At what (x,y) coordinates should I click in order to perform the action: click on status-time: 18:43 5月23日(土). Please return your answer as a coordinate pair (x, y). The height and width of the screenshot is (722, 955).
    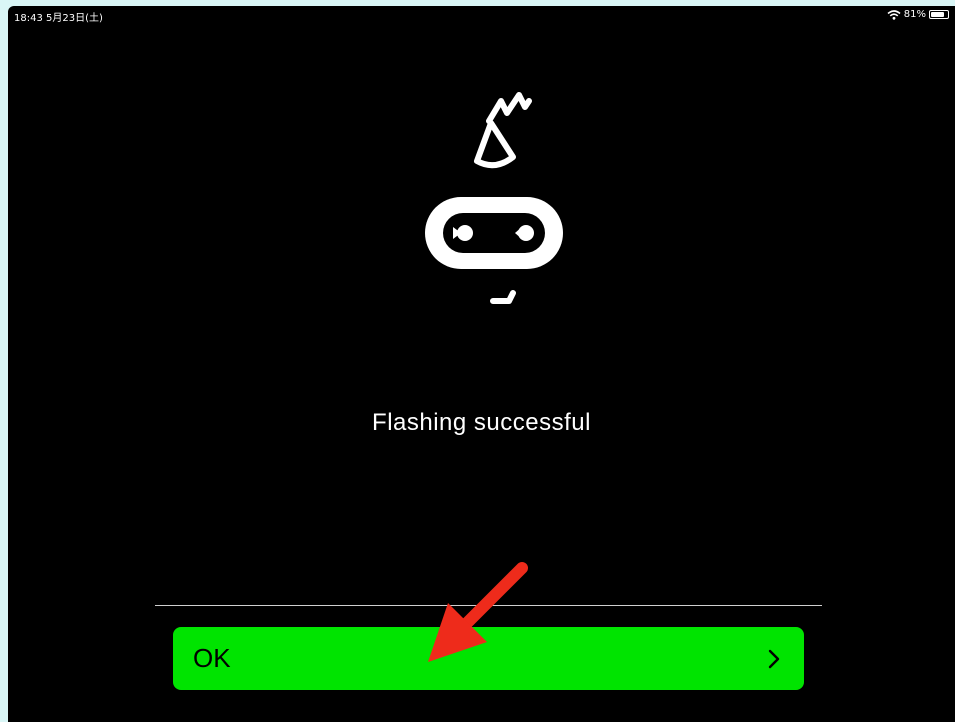
    Looking at the image, I should click on (58, 18).